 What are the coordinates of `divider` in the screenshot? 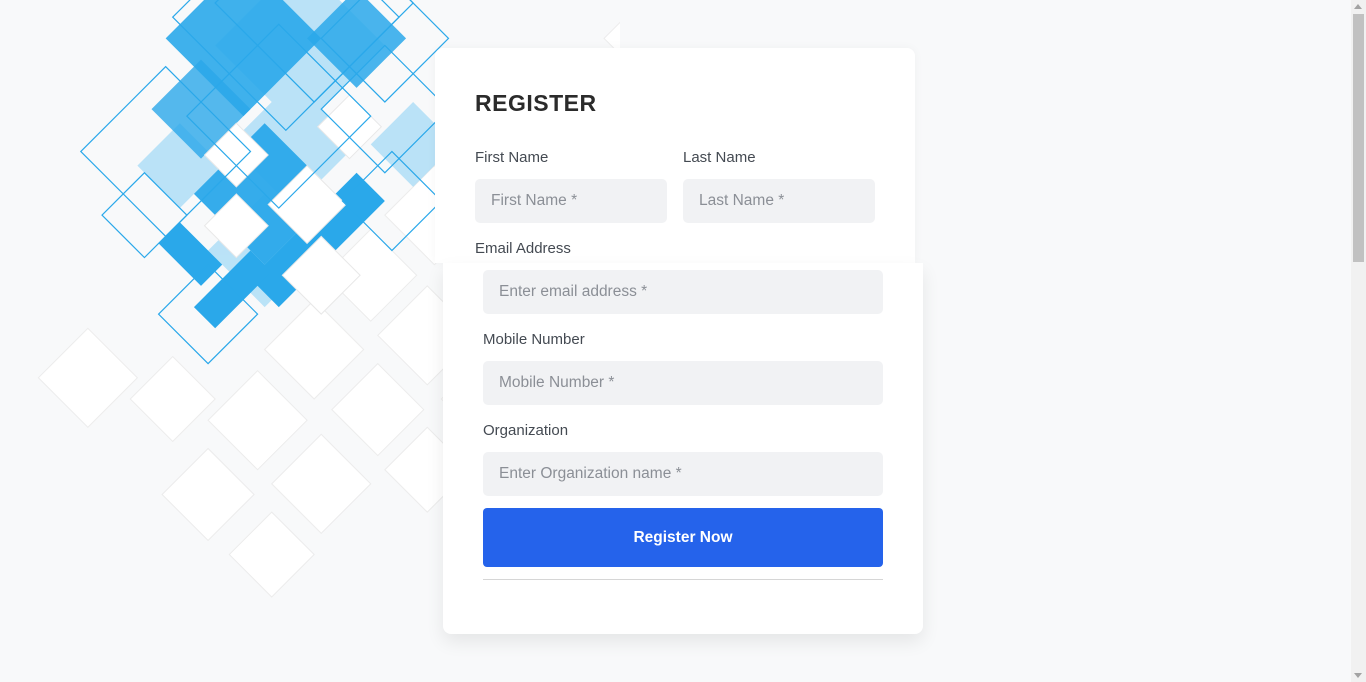 It's located at (683, 579).